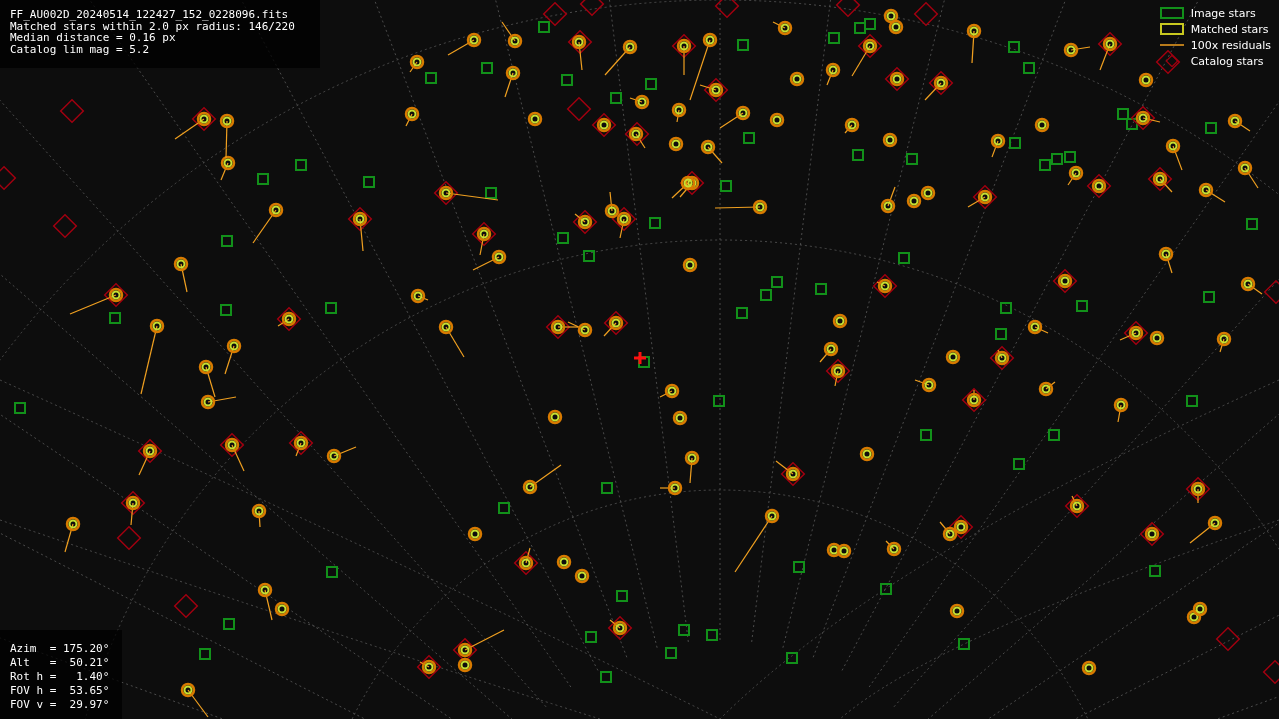  Describe the element at coordinates (153, 26) in the screenshot. I see `info-text: Matched stars within 2.0 px radius: 146/220` at that location.